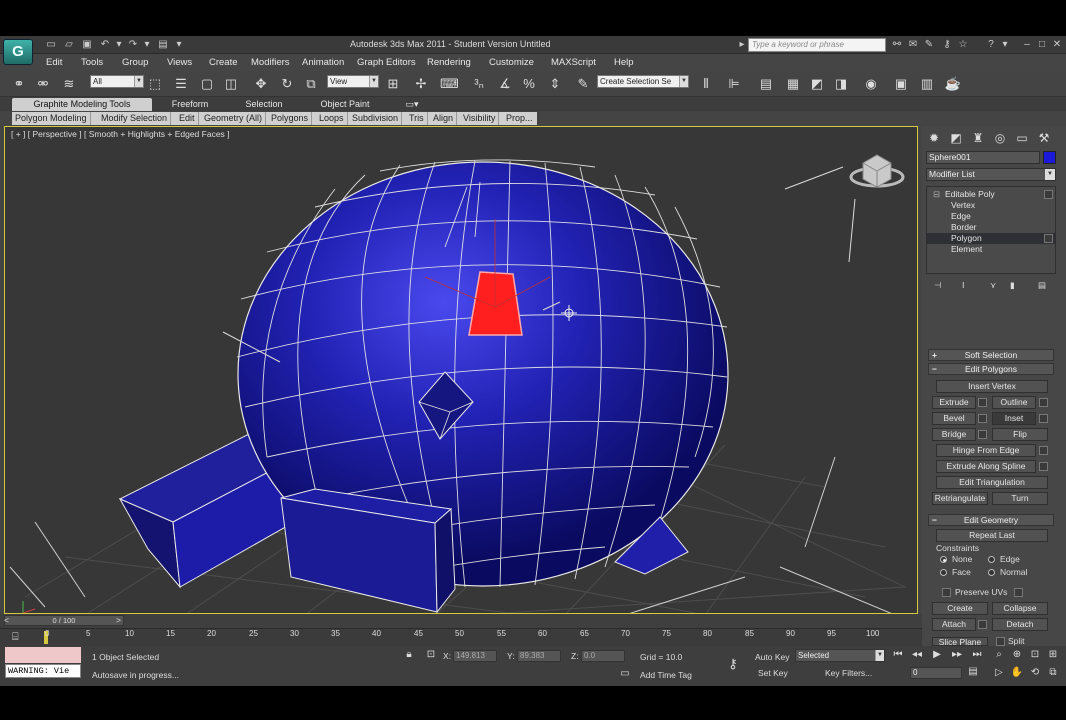 The image size is (1066, 720). Describe the element at coordinates (1000, 641) in the screenshot. I see `split-checkbox` at that location.